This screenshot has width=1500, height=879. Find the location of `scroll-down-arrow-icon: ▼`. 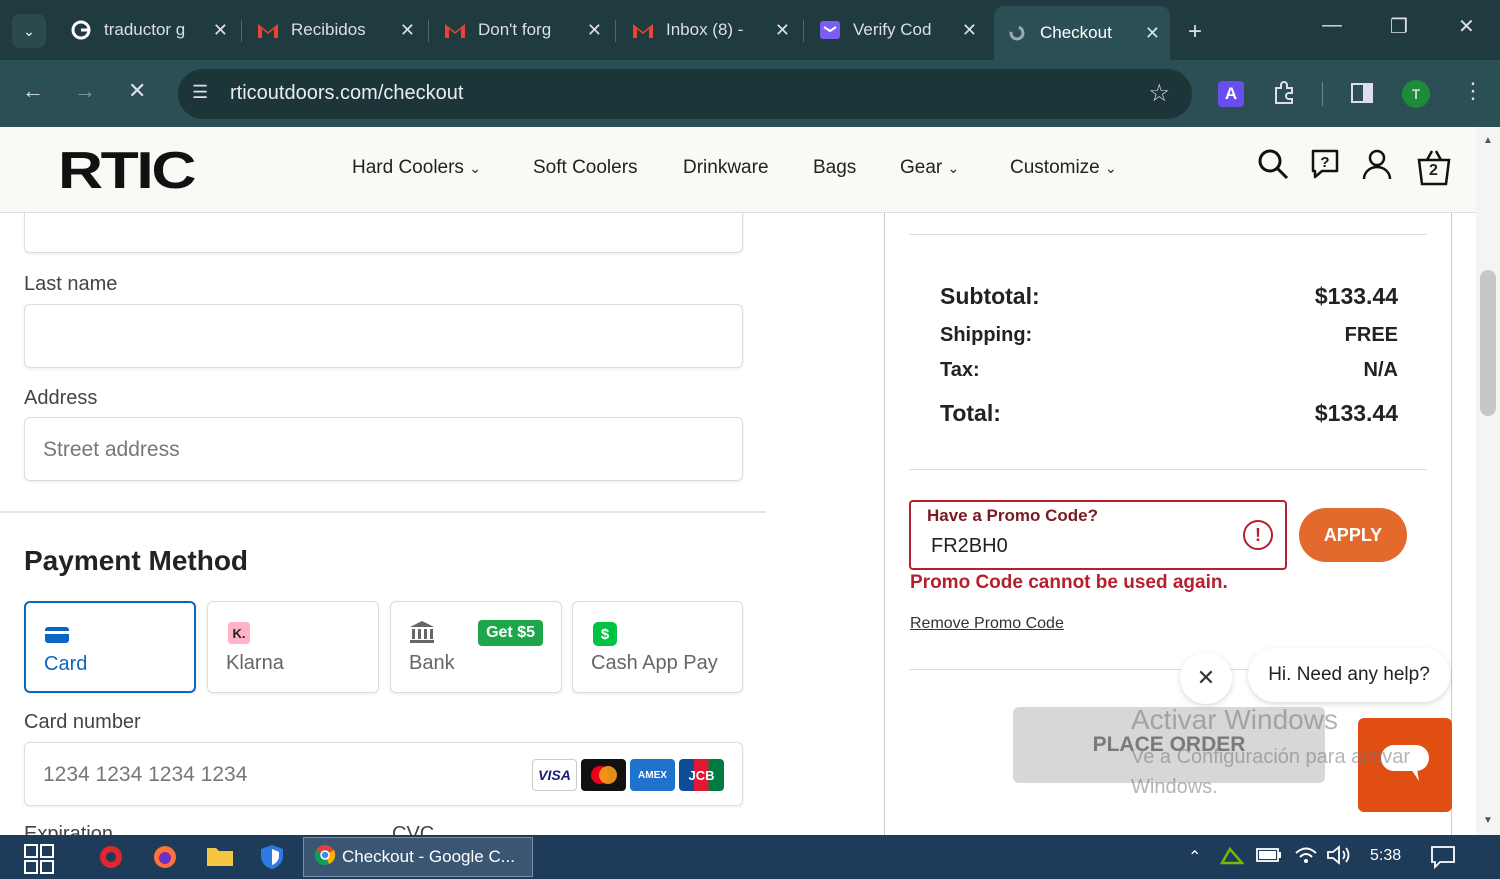

scroll-down-arrow-icon: ▼ is located at coordinates (1488, 820).